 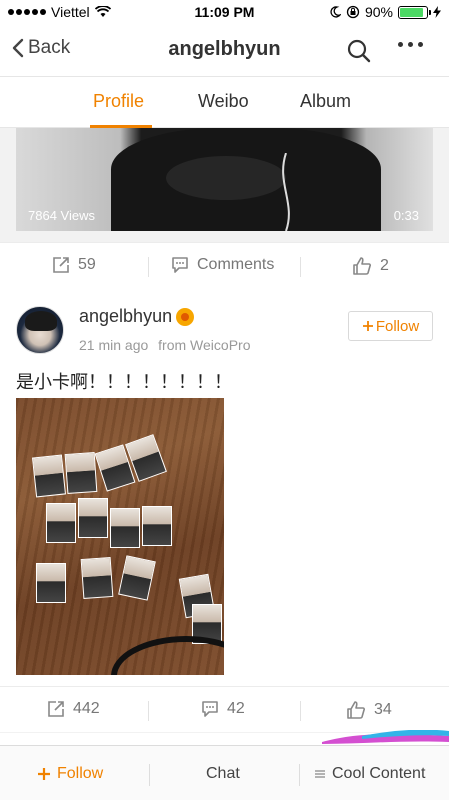 I want to click on chat-button: Chat, so click(x=223, y=774).